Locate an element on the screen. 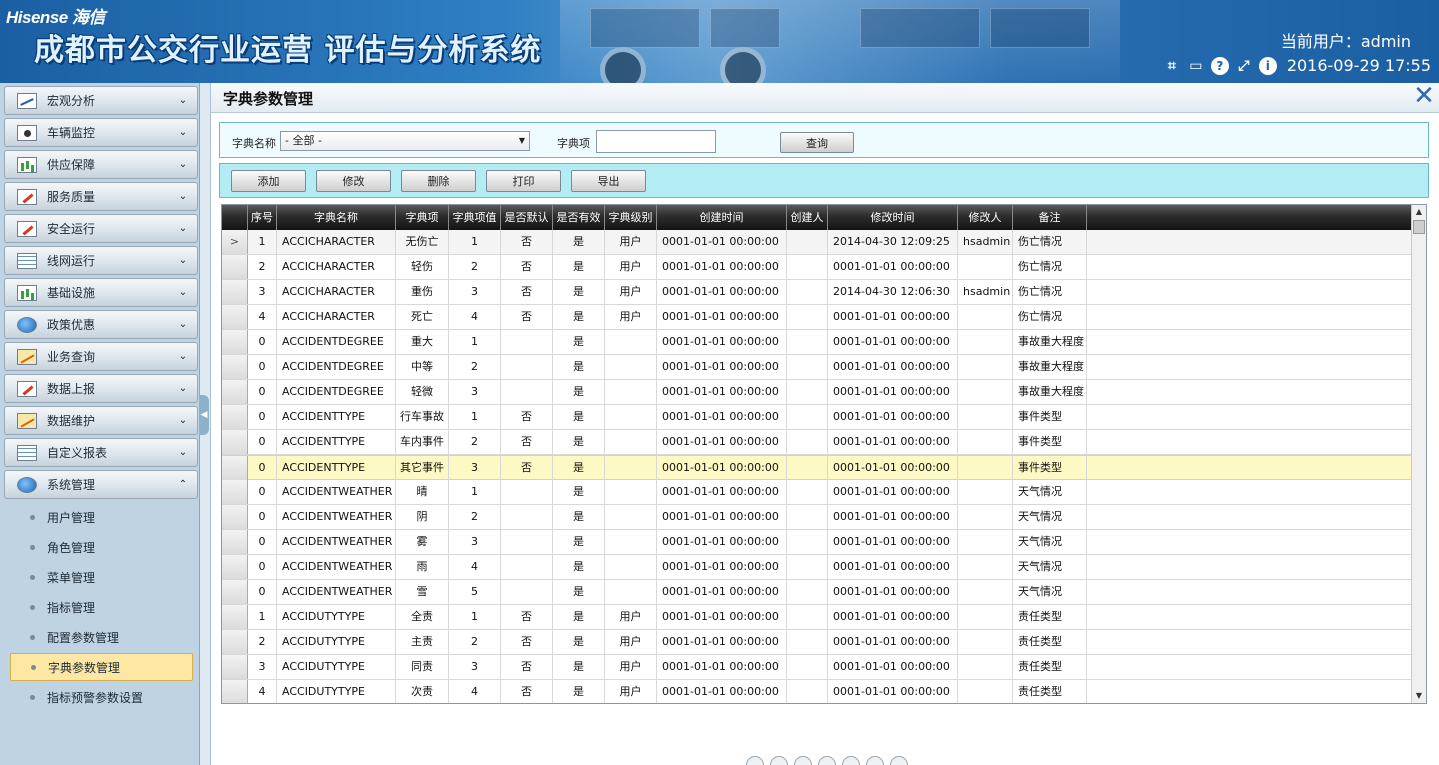 This screenshot has height=765, width=1439. scroll-down-icon: ▼ is located at coordinates (1419, 696).